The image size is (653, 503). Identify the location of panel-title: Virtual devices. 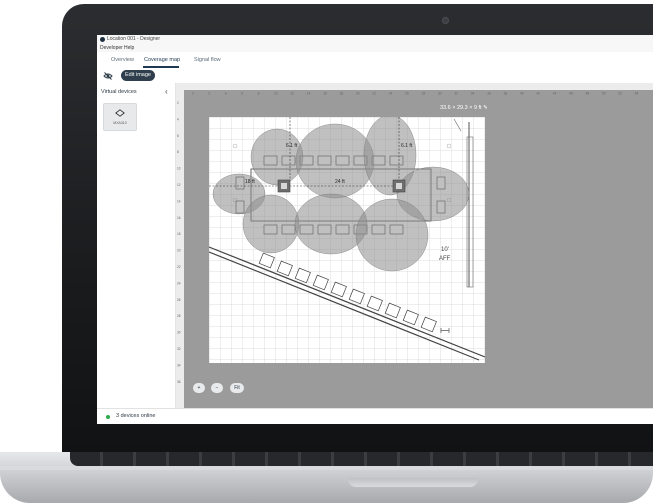
(119, 92).